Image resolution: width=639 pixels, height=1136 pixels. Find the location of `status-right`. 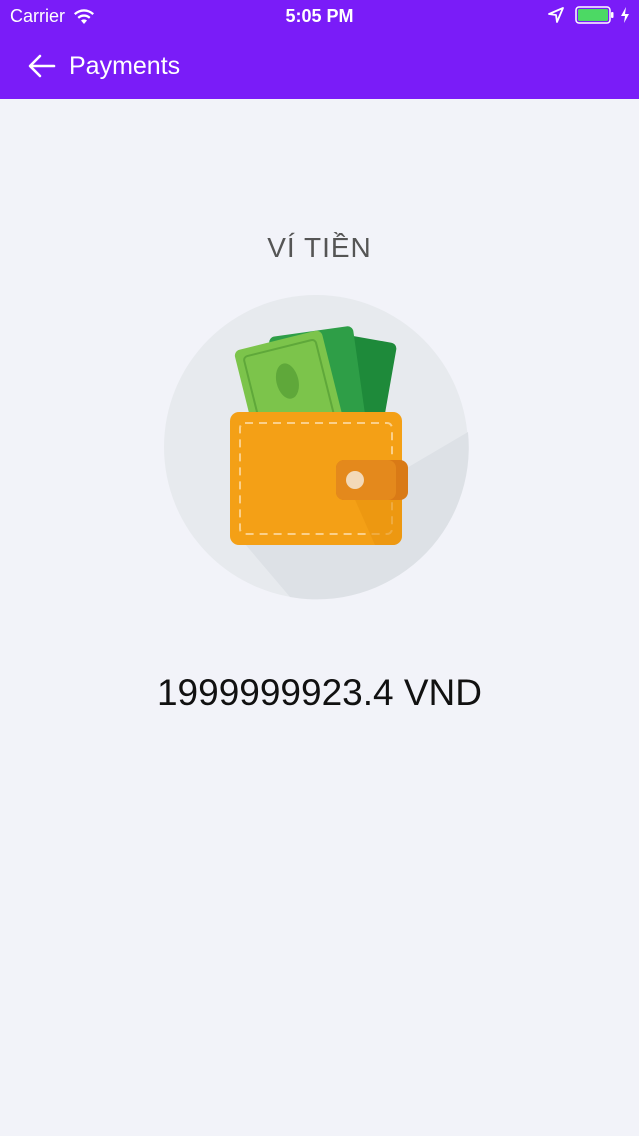

status-right is located at coordinates (589, 15).